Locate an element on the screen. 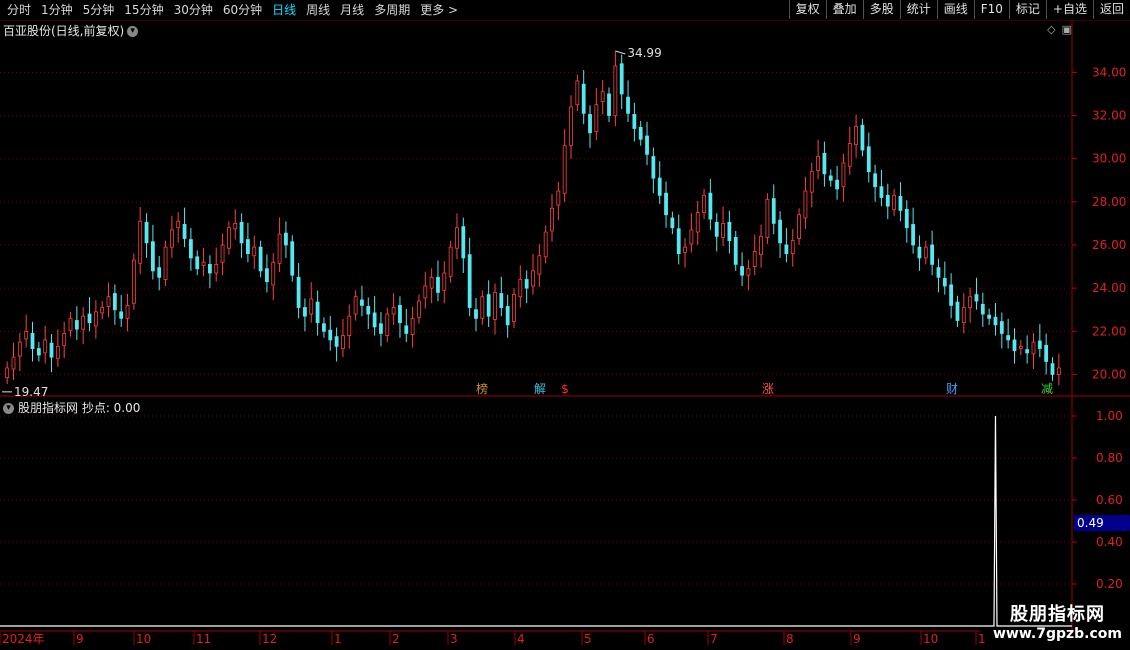 This screenshot has width=1130, height=650. toolbar-button-4: 画线 is located at coordinates (955, 9).